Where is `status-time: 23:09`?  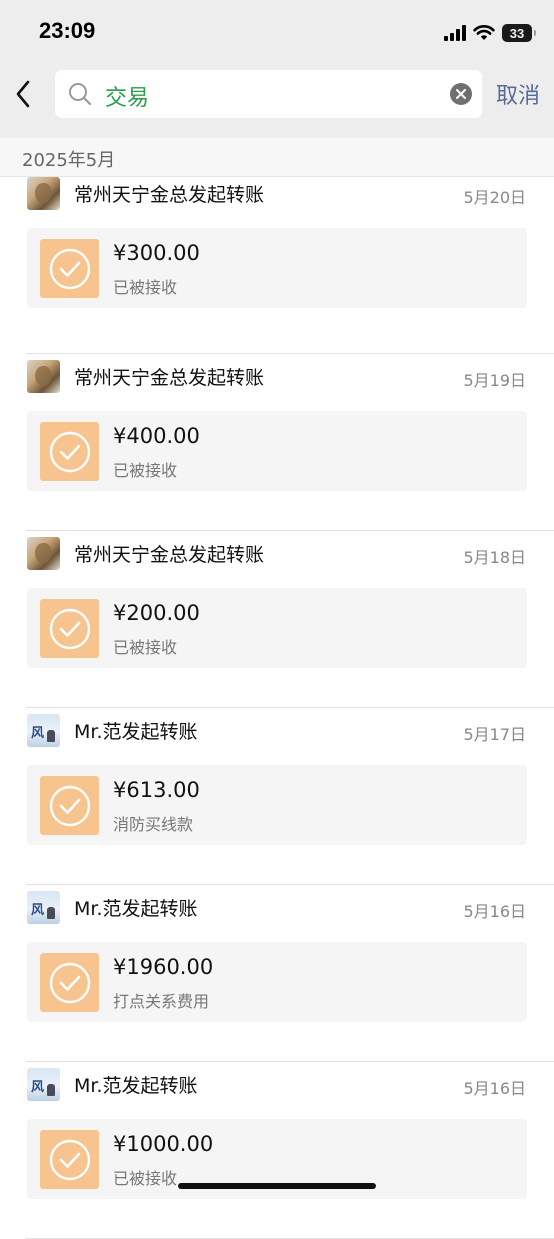
status-time: 23:09 is located at coordinates (67, 30).